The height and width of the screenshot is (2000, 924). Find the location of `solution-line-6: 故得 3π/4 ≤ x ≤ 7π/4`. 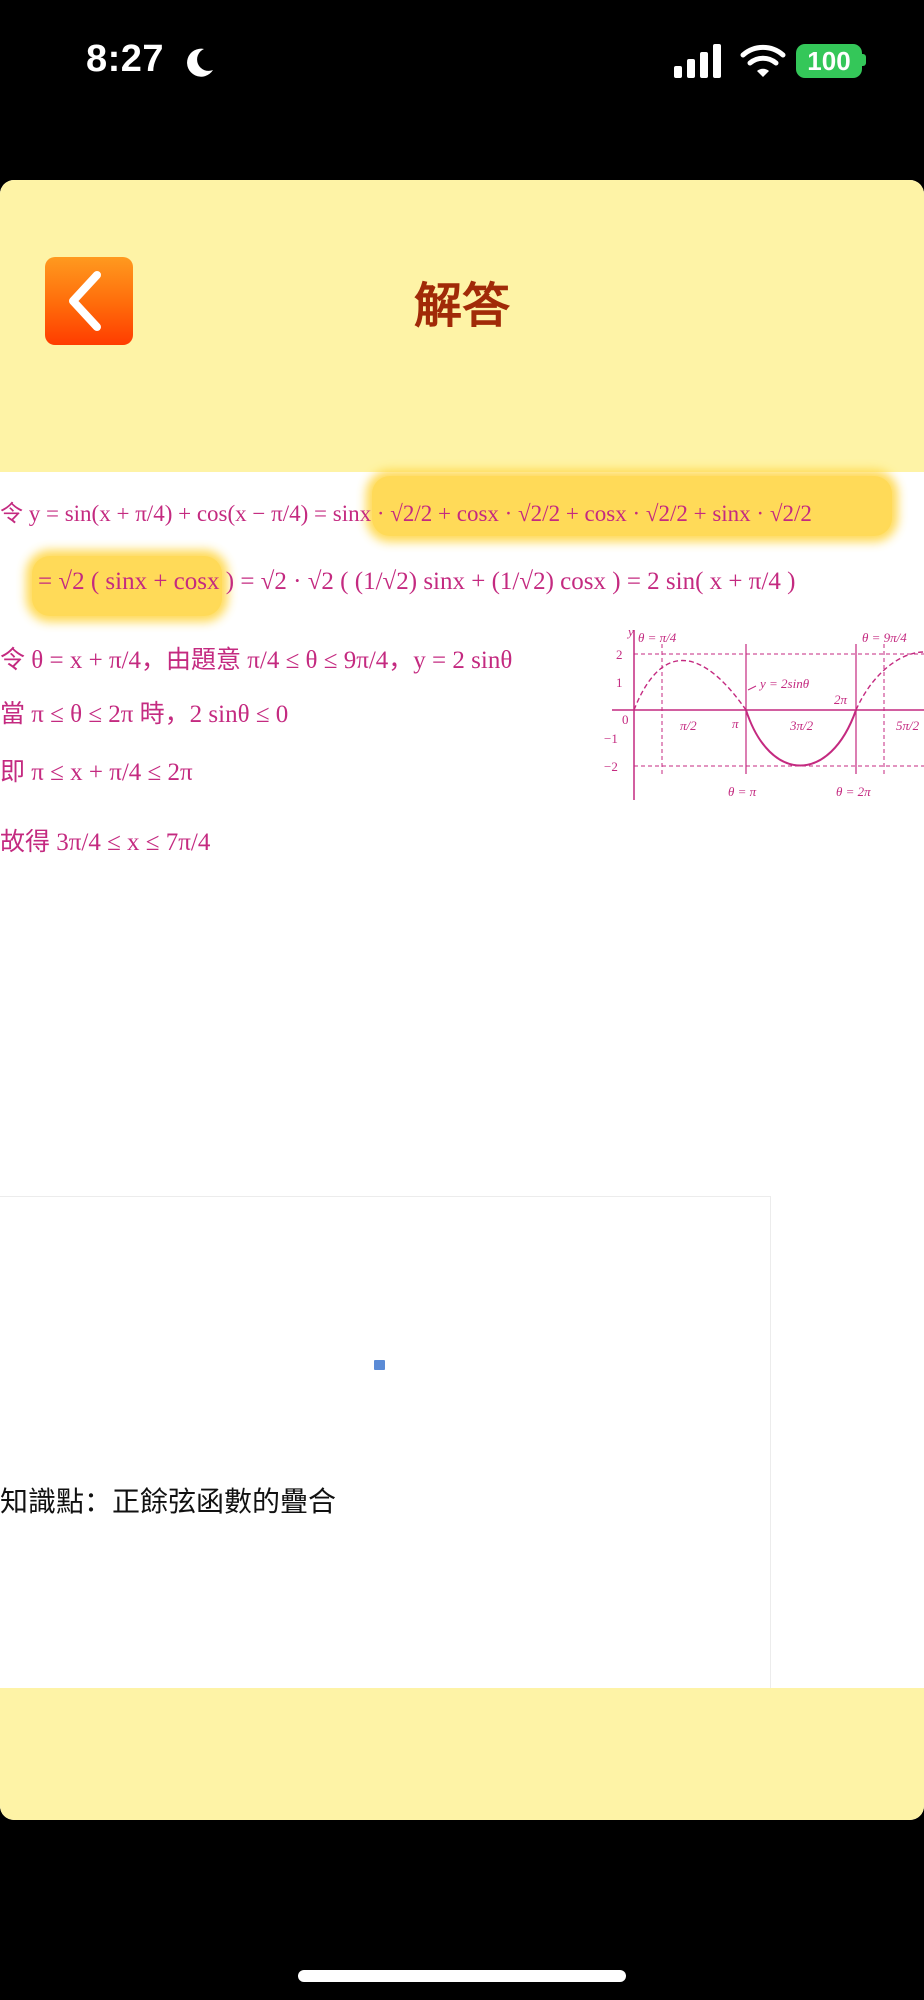

solution-line-6: 故得 3π/4 ≤ x ≤ 7π/4 is located at coordinates (105, 840).